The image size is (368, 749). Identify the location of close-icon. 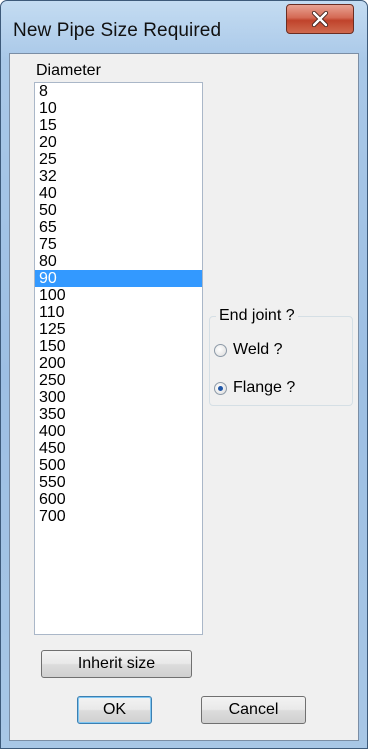
(320, 19).